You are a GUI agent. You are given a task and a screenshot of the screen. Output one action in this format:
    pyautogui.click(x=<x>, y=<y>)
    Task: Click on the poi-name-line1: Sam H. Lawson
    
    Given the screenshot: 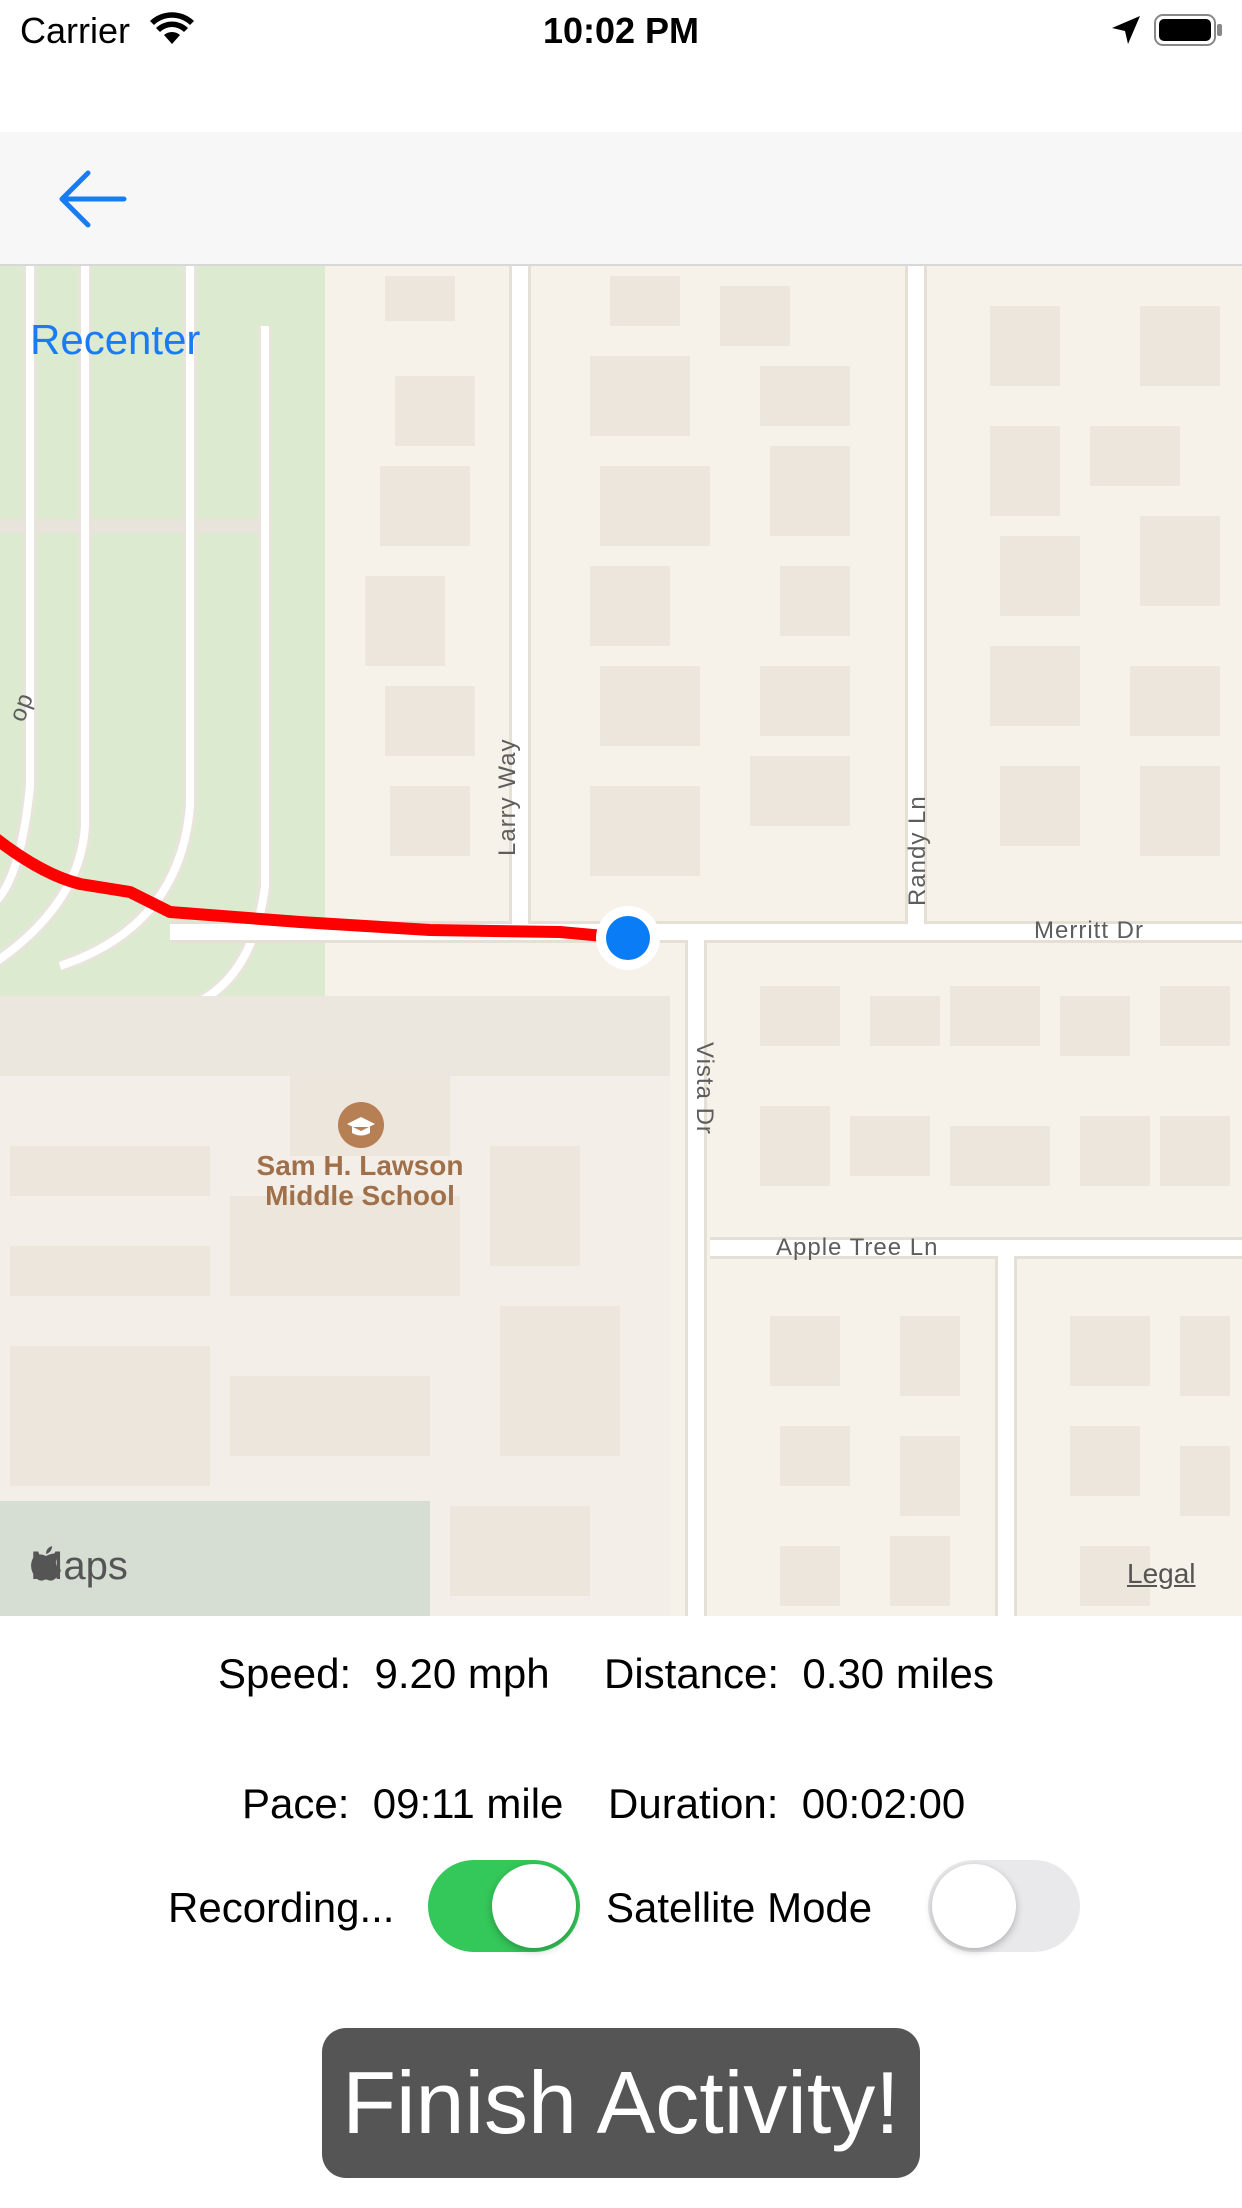 What is the action you would take?
    pyautogui.click(x=360, y=1165)
    